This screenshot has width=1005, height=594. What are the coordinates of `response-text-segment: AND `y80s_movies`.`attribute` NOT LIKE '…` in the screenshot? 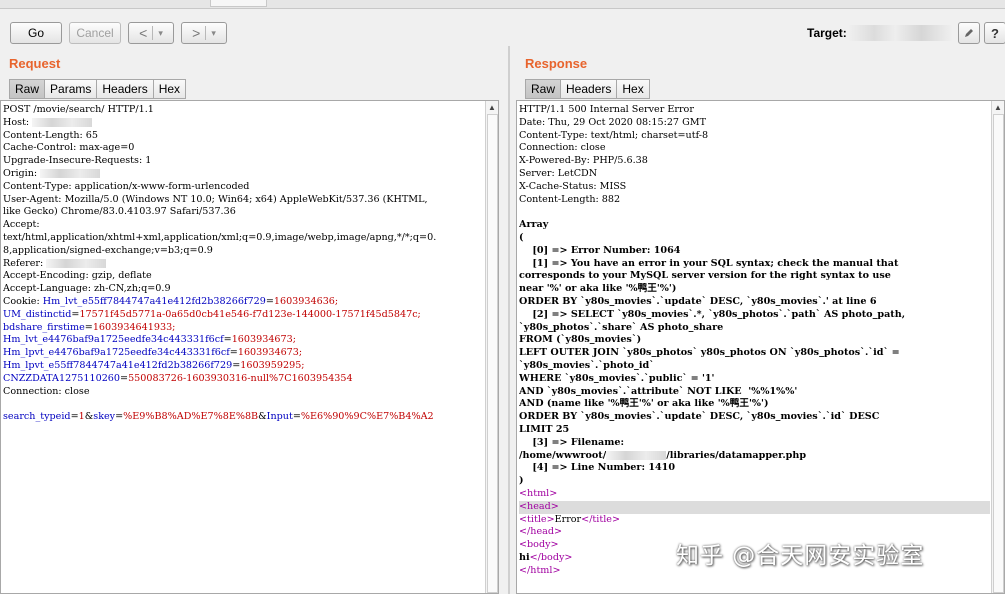 It's located at (658, 391).